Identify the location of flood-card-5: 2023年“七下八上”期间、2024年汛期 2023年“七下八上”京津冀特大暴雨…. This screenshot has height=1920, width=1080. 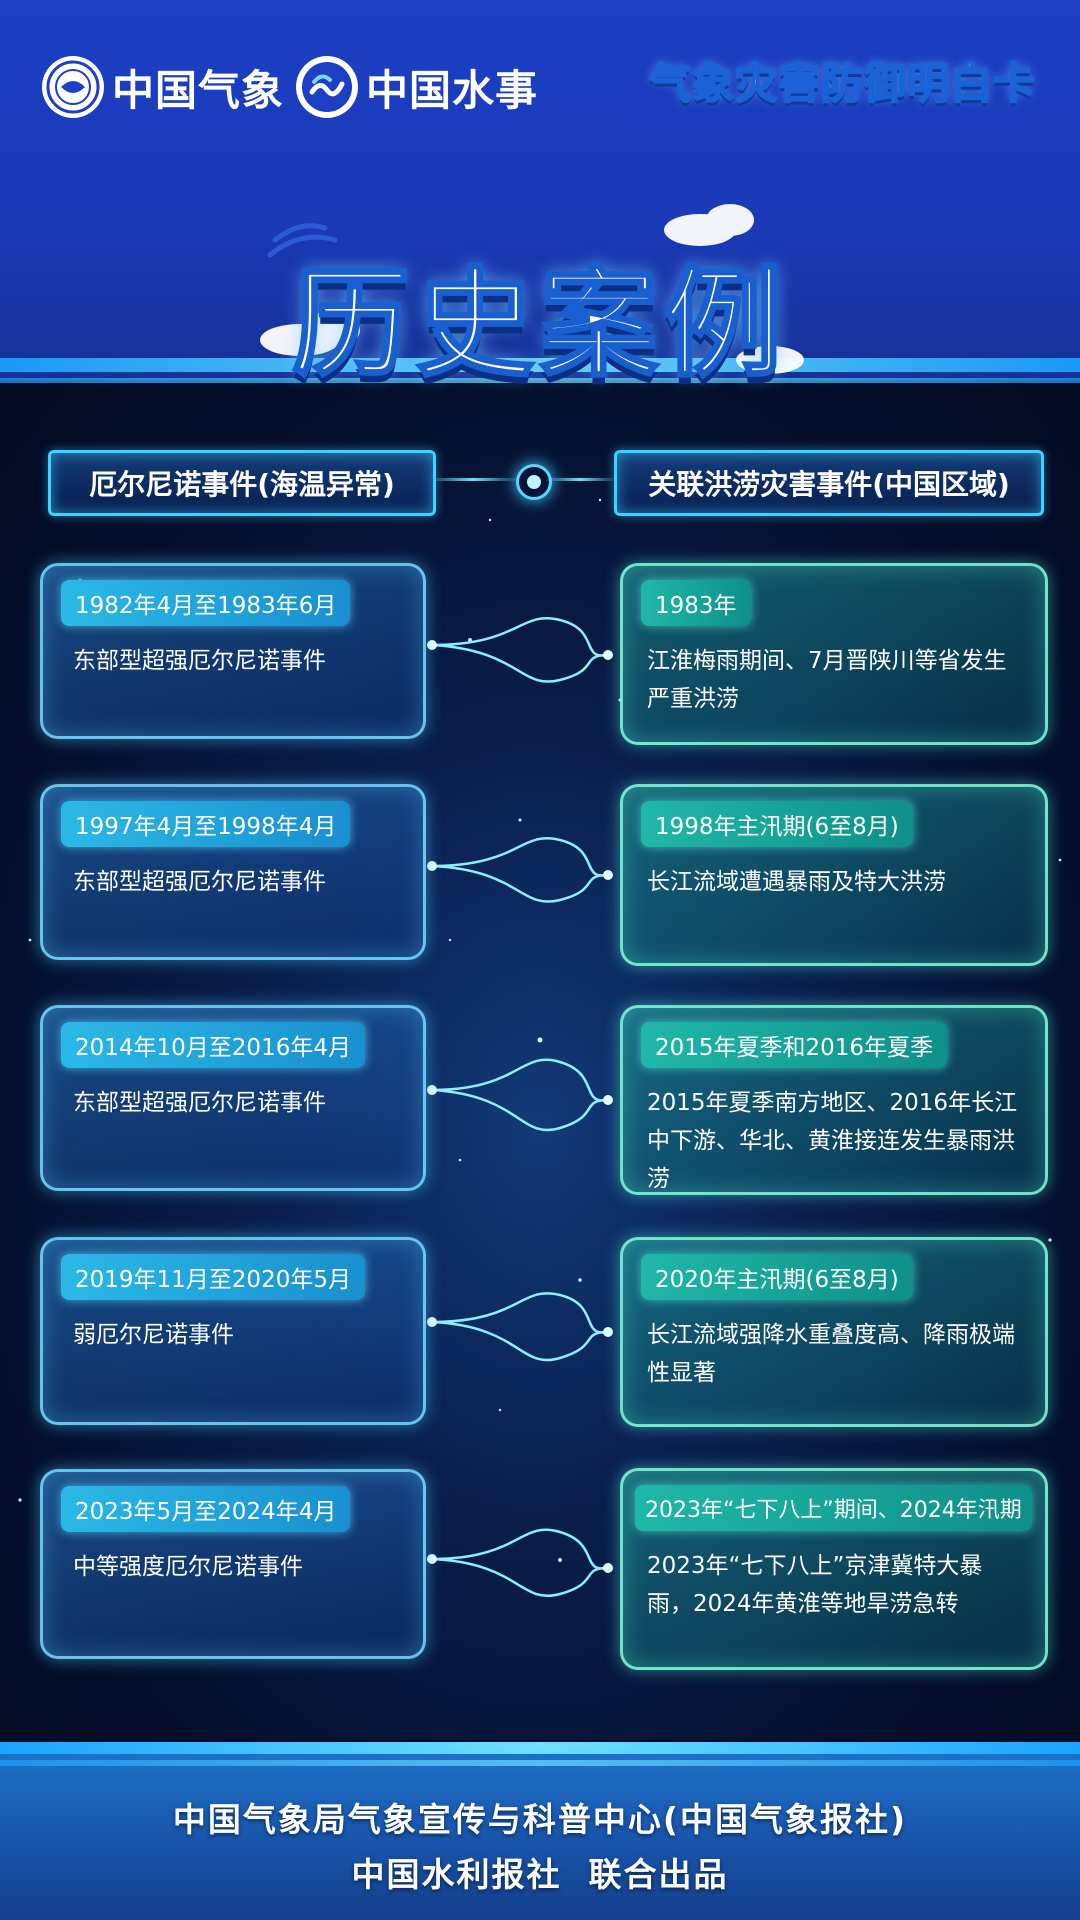
(834, 1569).